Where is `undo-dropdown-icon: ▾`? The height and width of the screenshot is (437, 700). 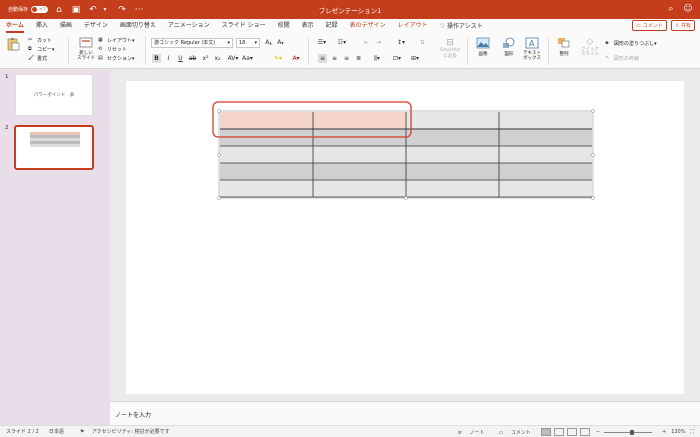
undo-dropdown-icon: ▾ is located at coordinates (105, 10).